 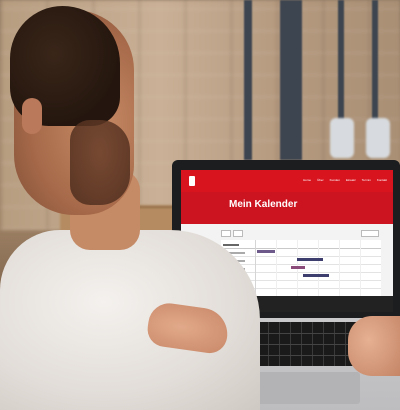 I want to click on nav-item: Einsatz, so click(x=351, y=180).